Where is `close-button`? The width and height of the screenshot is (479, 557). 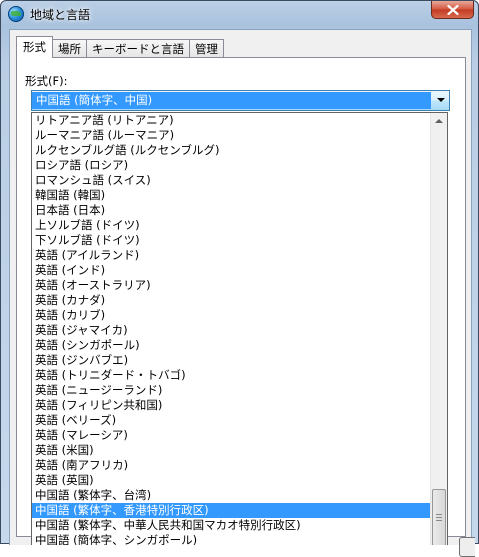 close-button is located at coordinates (452, 10).